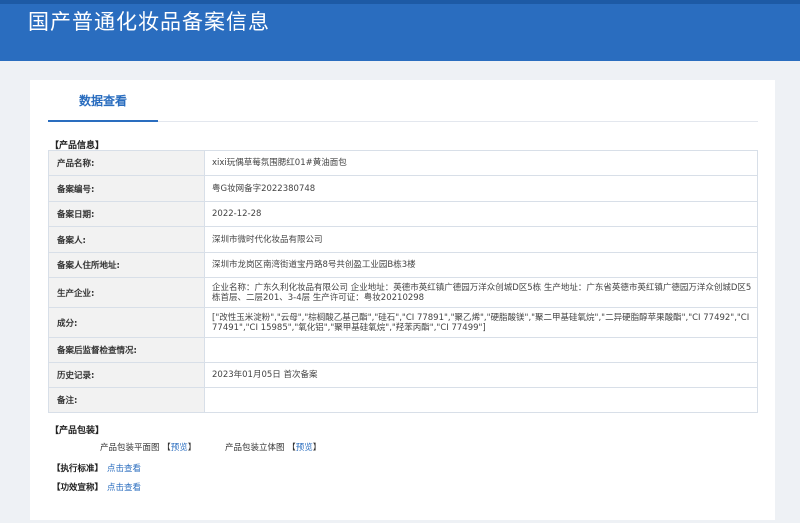 This screenshot has height=523, width=800. What do you see at coordinates (481, 188) in the screenshot?
I see `row-value-filing-number: 粤G妆网备字2022380748` at bounding box center [481, 188].